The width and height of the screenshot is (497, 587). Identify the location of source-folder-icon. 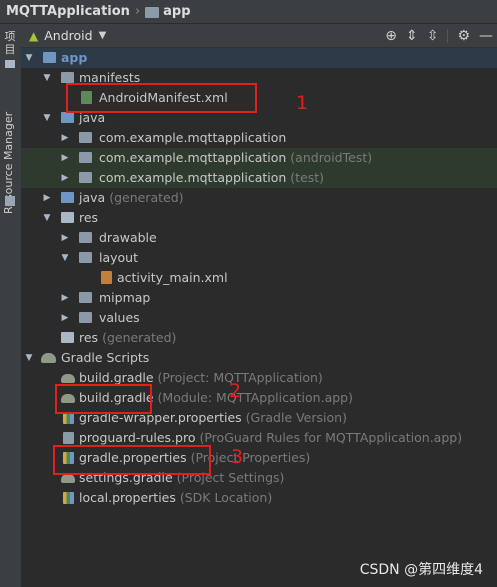
(67, 117).